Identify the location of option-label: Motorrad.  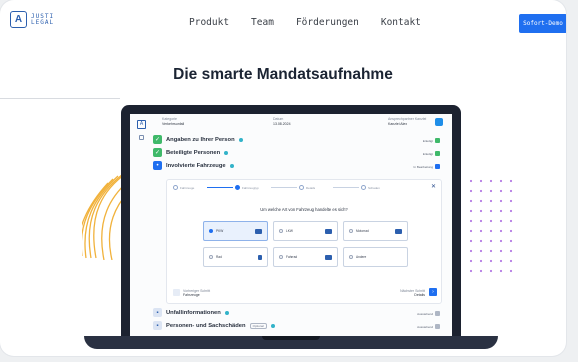
(362, 231).